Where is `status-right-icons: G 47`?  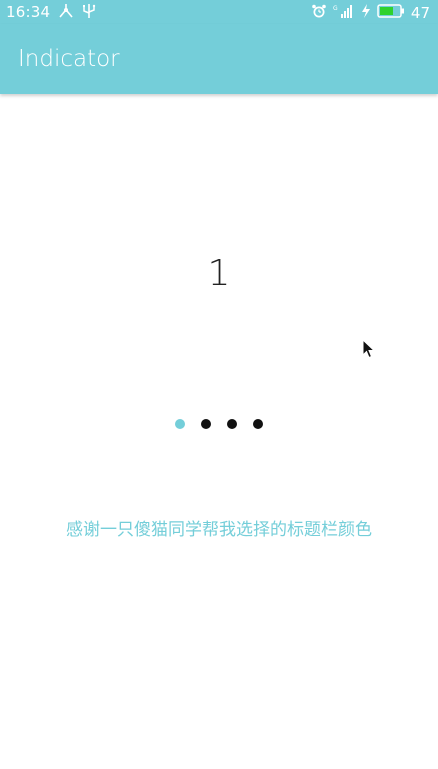 status-right-icons: G 47 is located at coordinates (370, 13).